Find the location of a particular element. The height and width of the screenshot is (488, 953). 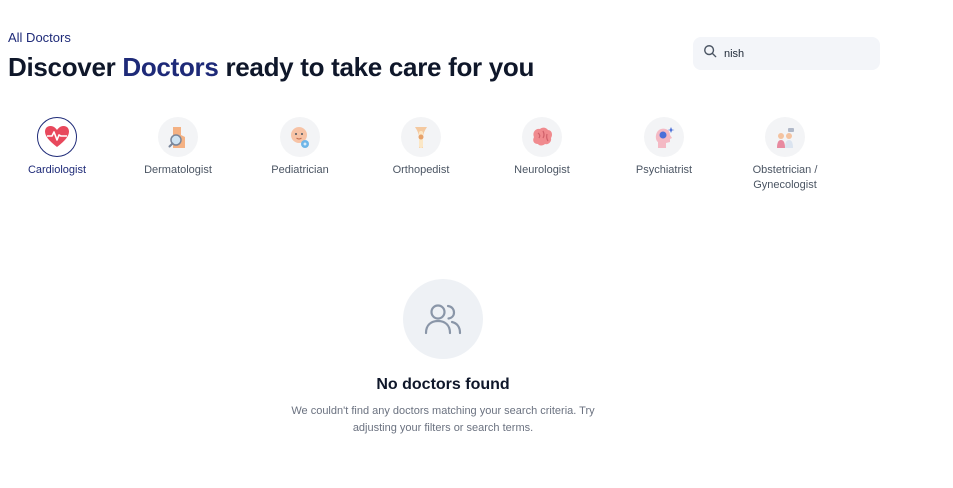

specialty-orthopedist: Orthopedist is located at coordinates (421, 147).